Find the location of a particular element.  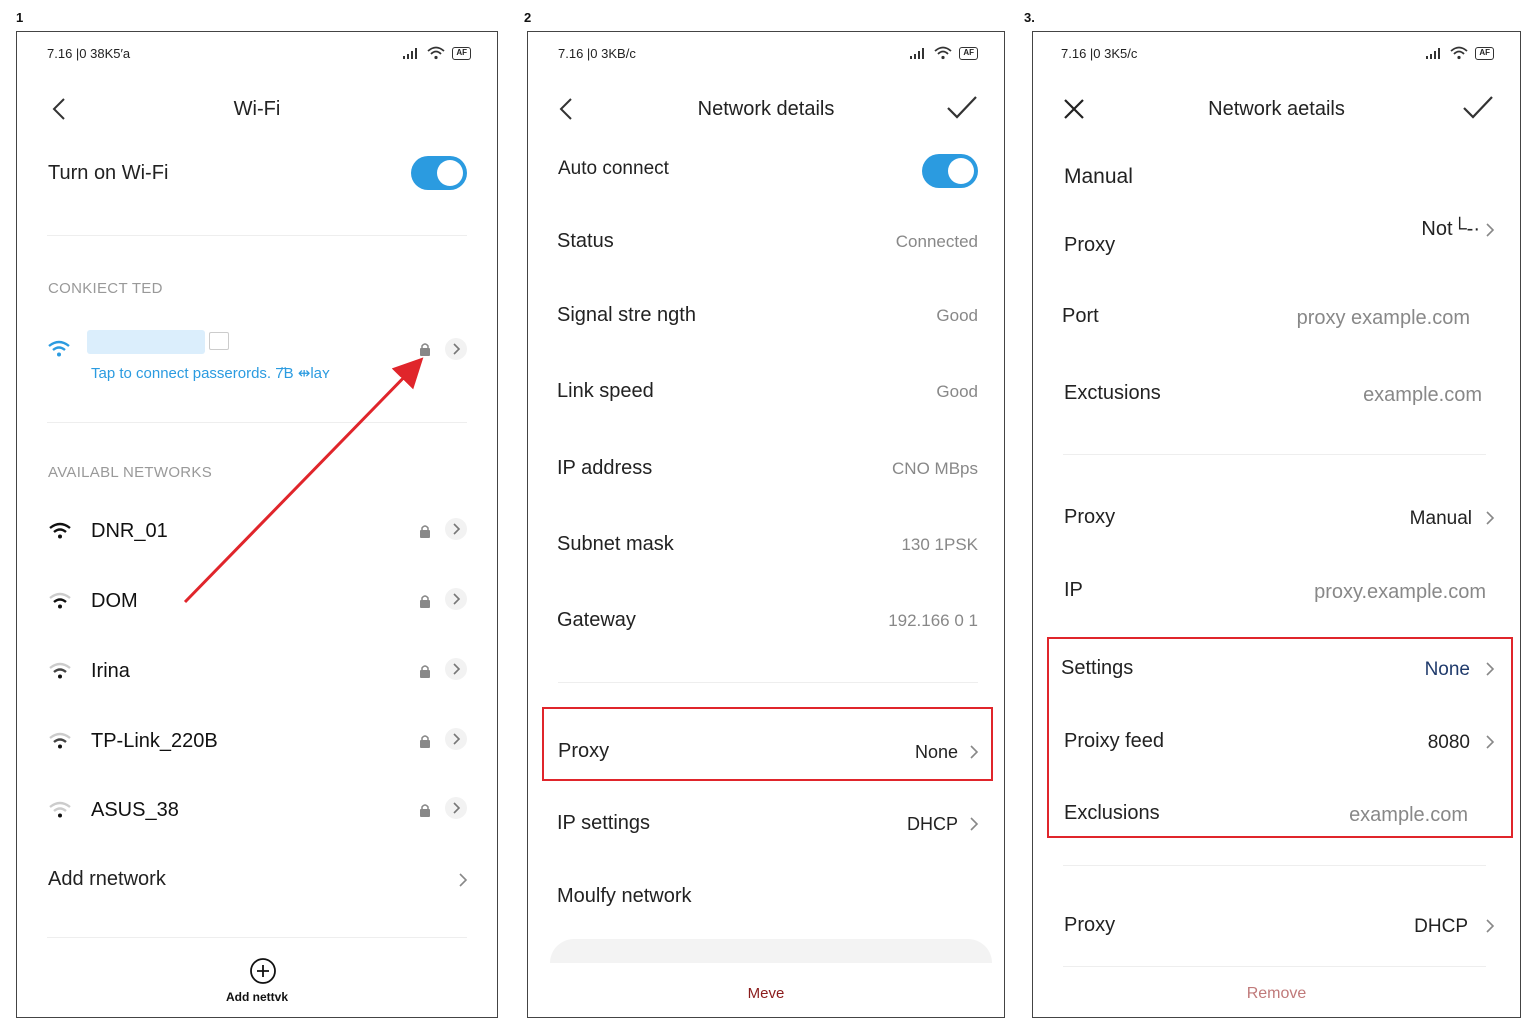

detail-label: Link speed is located at coordinates (605, 391).